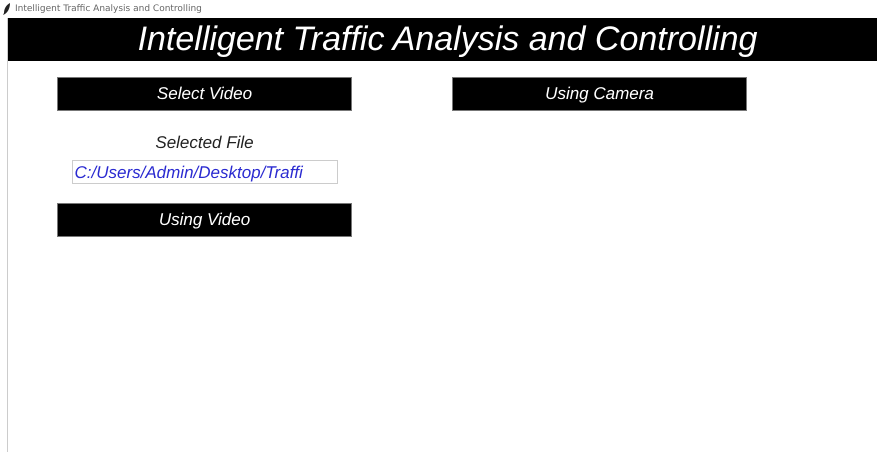 The image size is (877, 452). I want to click on file-path-field: C:/Users/Admin/Desktop/Traffi, so click(205, 172).